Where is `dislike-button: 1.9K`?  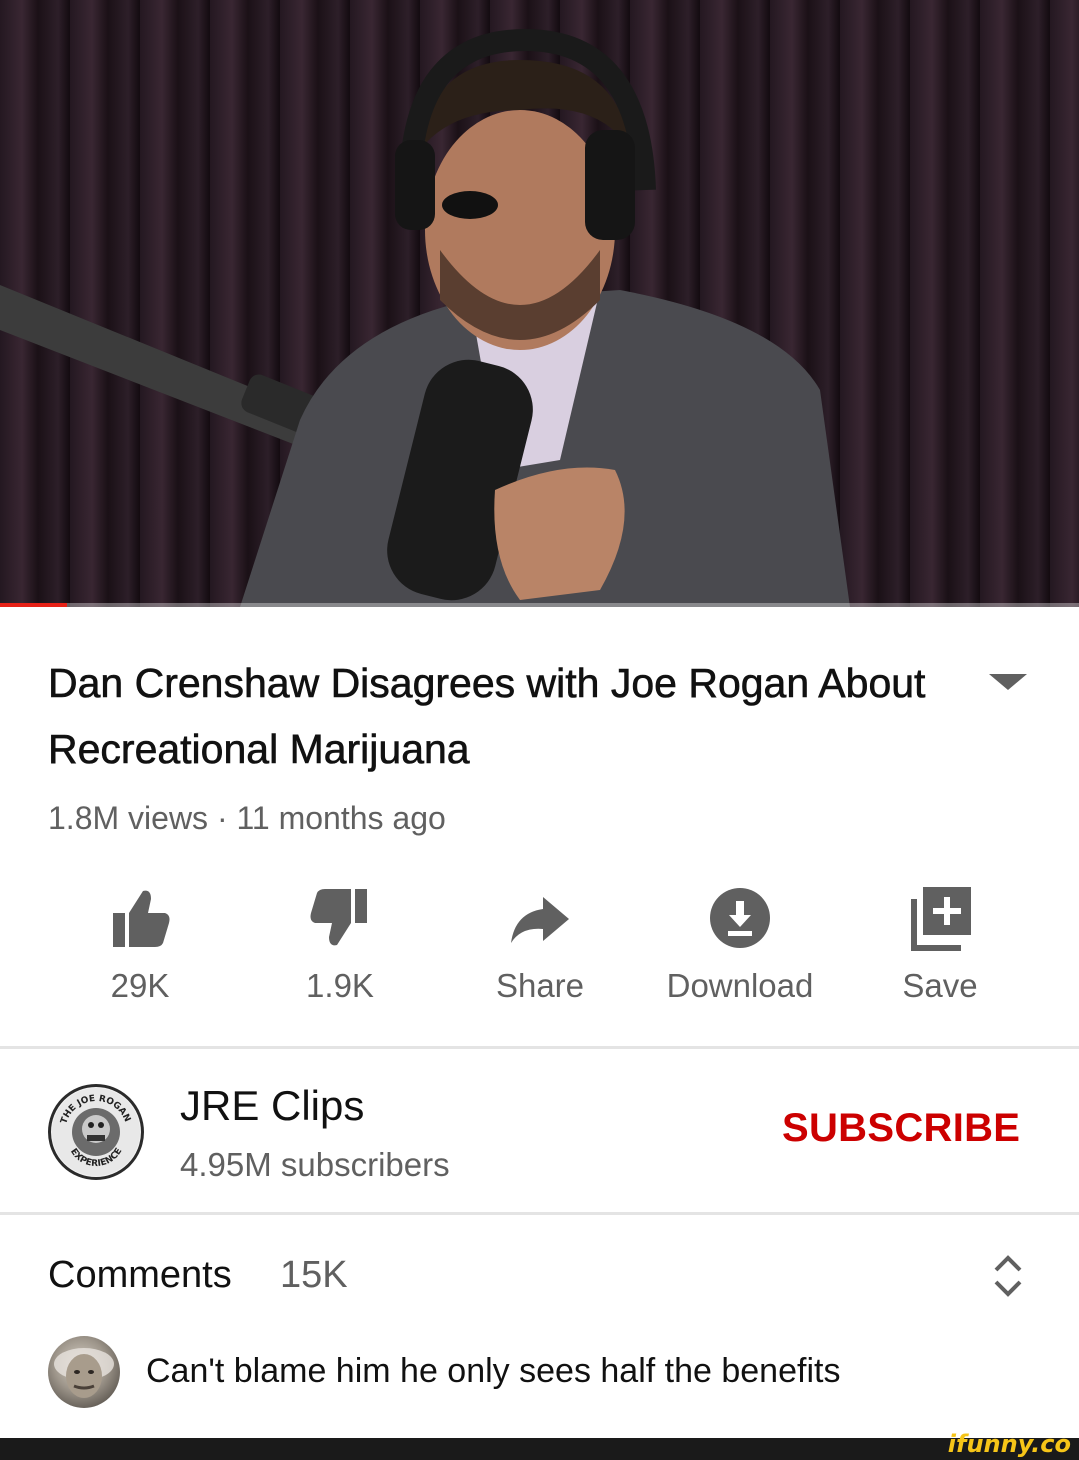
dislike-button: 1.9K is located at coordinates (340, 945).